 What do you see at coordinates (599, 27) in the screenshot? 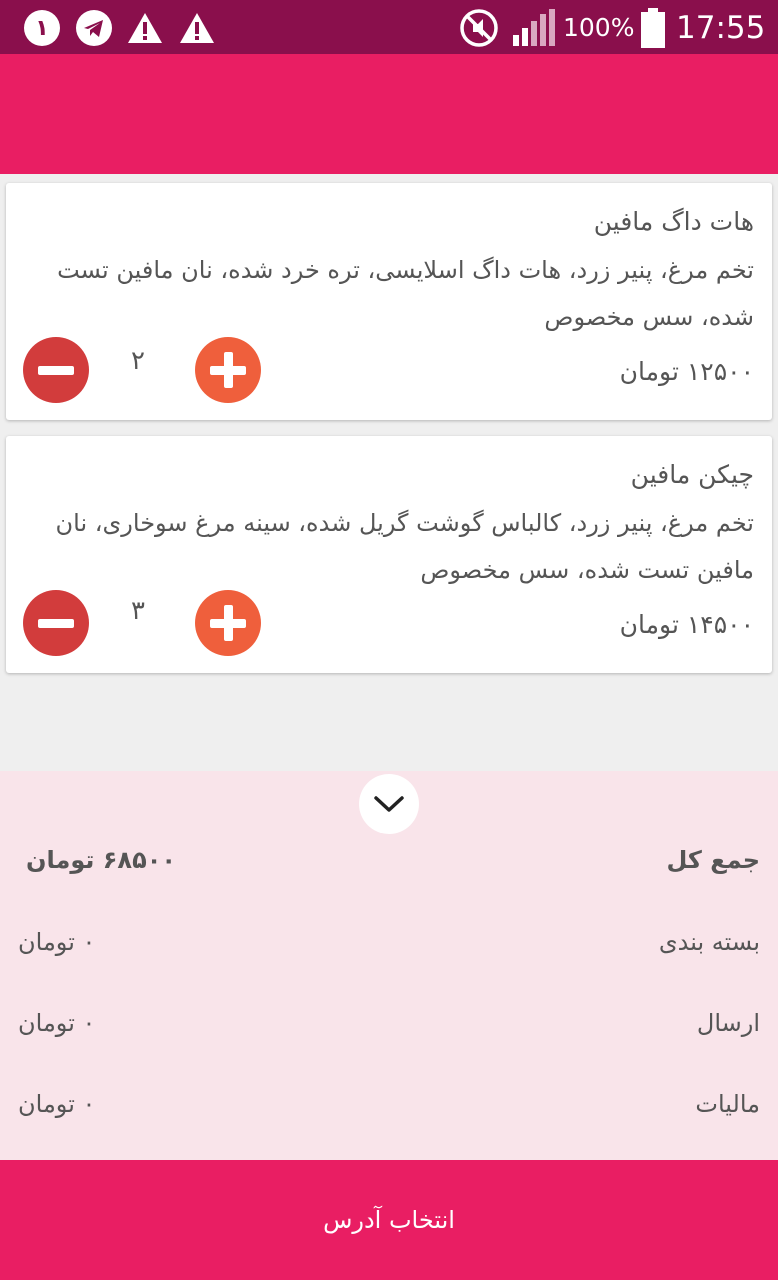
I see `battery-percent: 100%` at bounding box center [599, 27].